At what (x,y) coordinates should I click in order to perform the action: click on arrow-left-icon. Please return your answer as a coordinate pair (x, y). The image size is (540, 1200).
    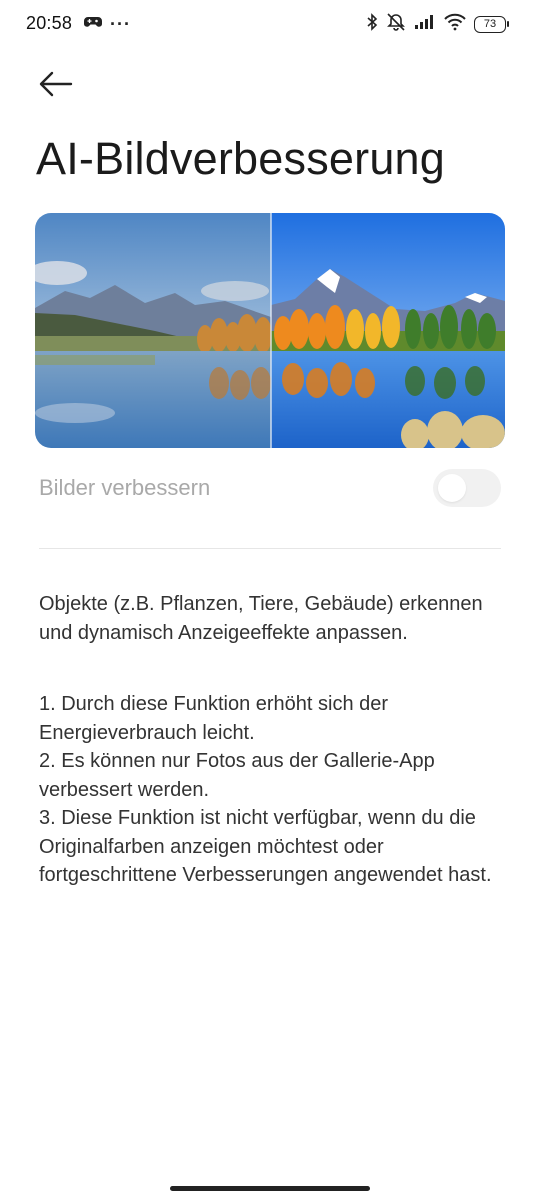
    Looking at the image, I should click on (56, 84).